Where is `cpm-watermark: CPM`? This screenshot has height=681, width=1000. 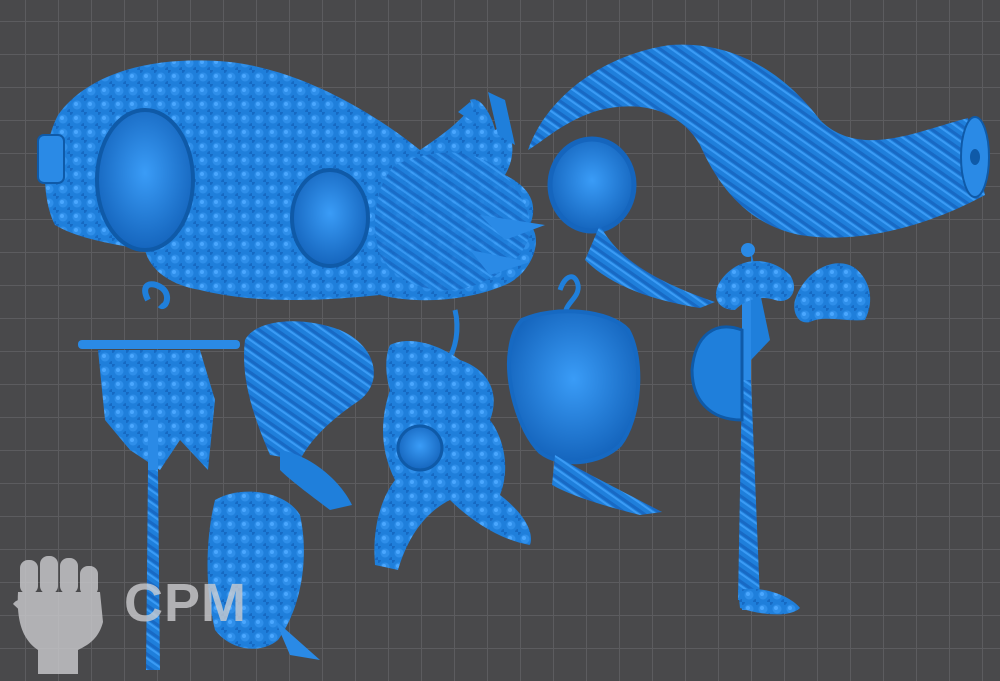 cpm-watermark: CPM is located at coordinates (158, 614).